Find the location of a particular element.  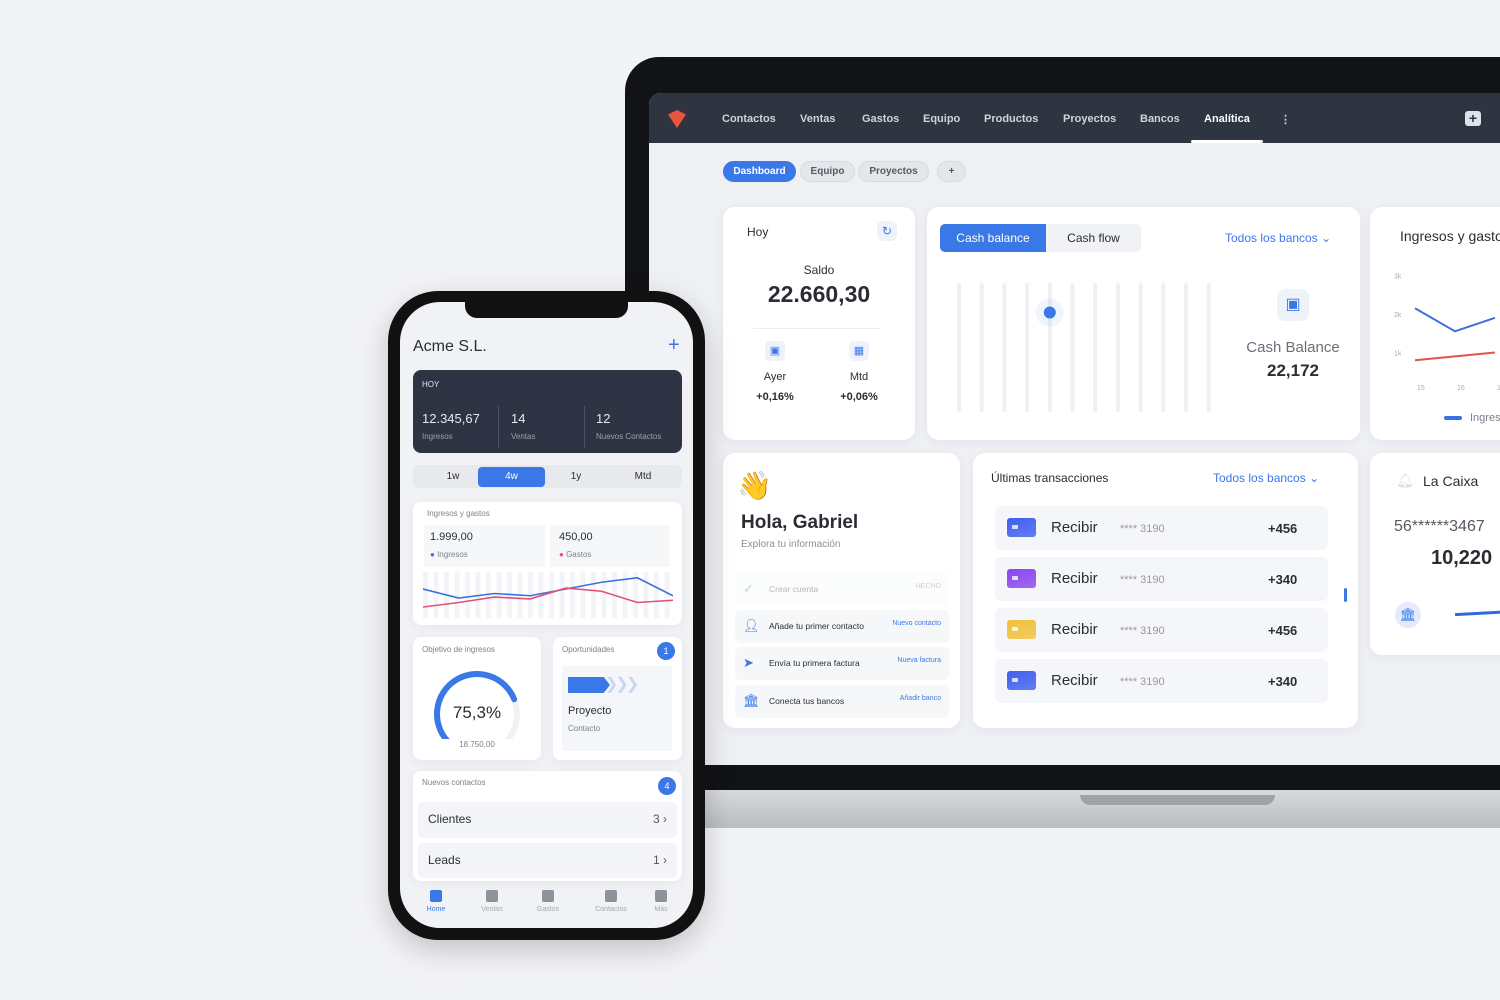

transactions-title: Últimas transacciones is located at coordinates (1050, 478).